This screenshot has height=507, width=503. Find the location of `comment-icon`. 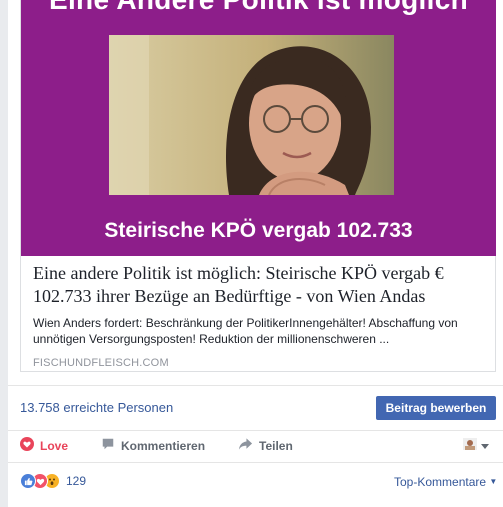

comment-icon is located at coordinates (108, 445).